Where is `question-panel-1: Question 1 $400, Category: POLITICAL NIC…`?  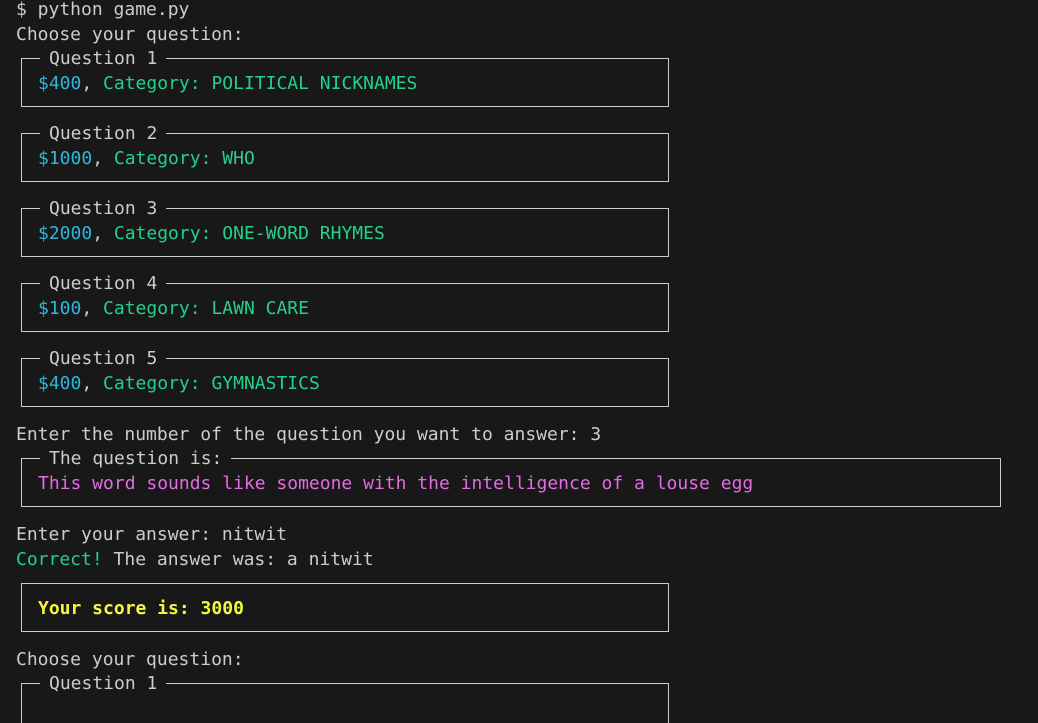
question-panel-1: Question 1 $400, Category: POLITICAL NIC… is located at coordinates (345, 76).